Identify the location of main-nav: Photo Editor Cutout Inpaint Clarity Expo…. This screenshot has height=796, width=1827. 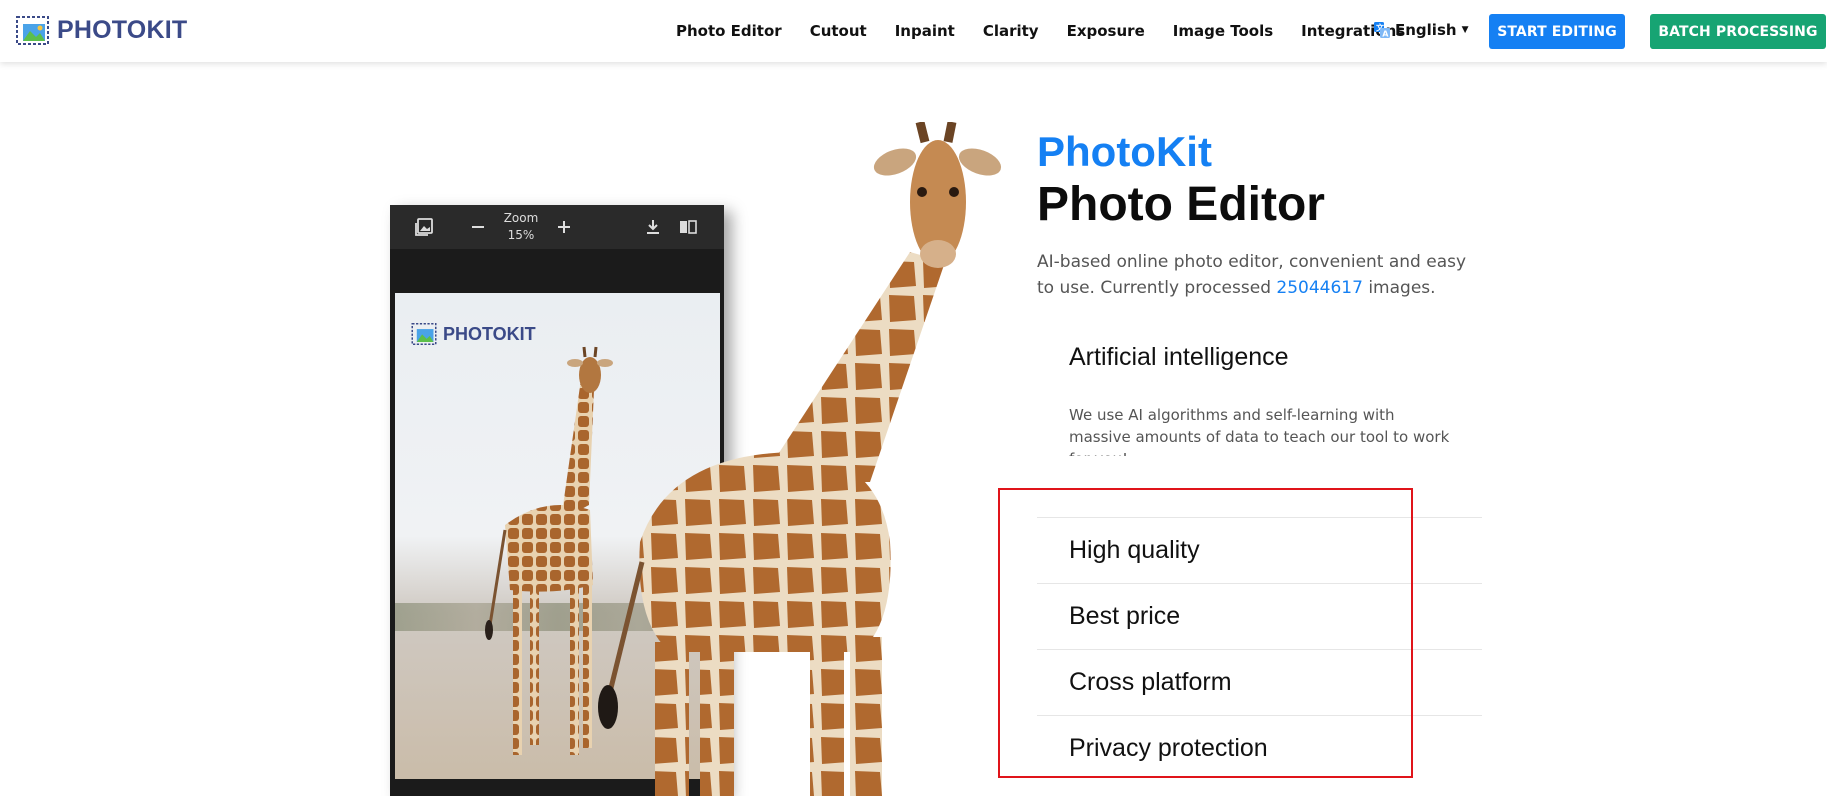
(1054, 31).